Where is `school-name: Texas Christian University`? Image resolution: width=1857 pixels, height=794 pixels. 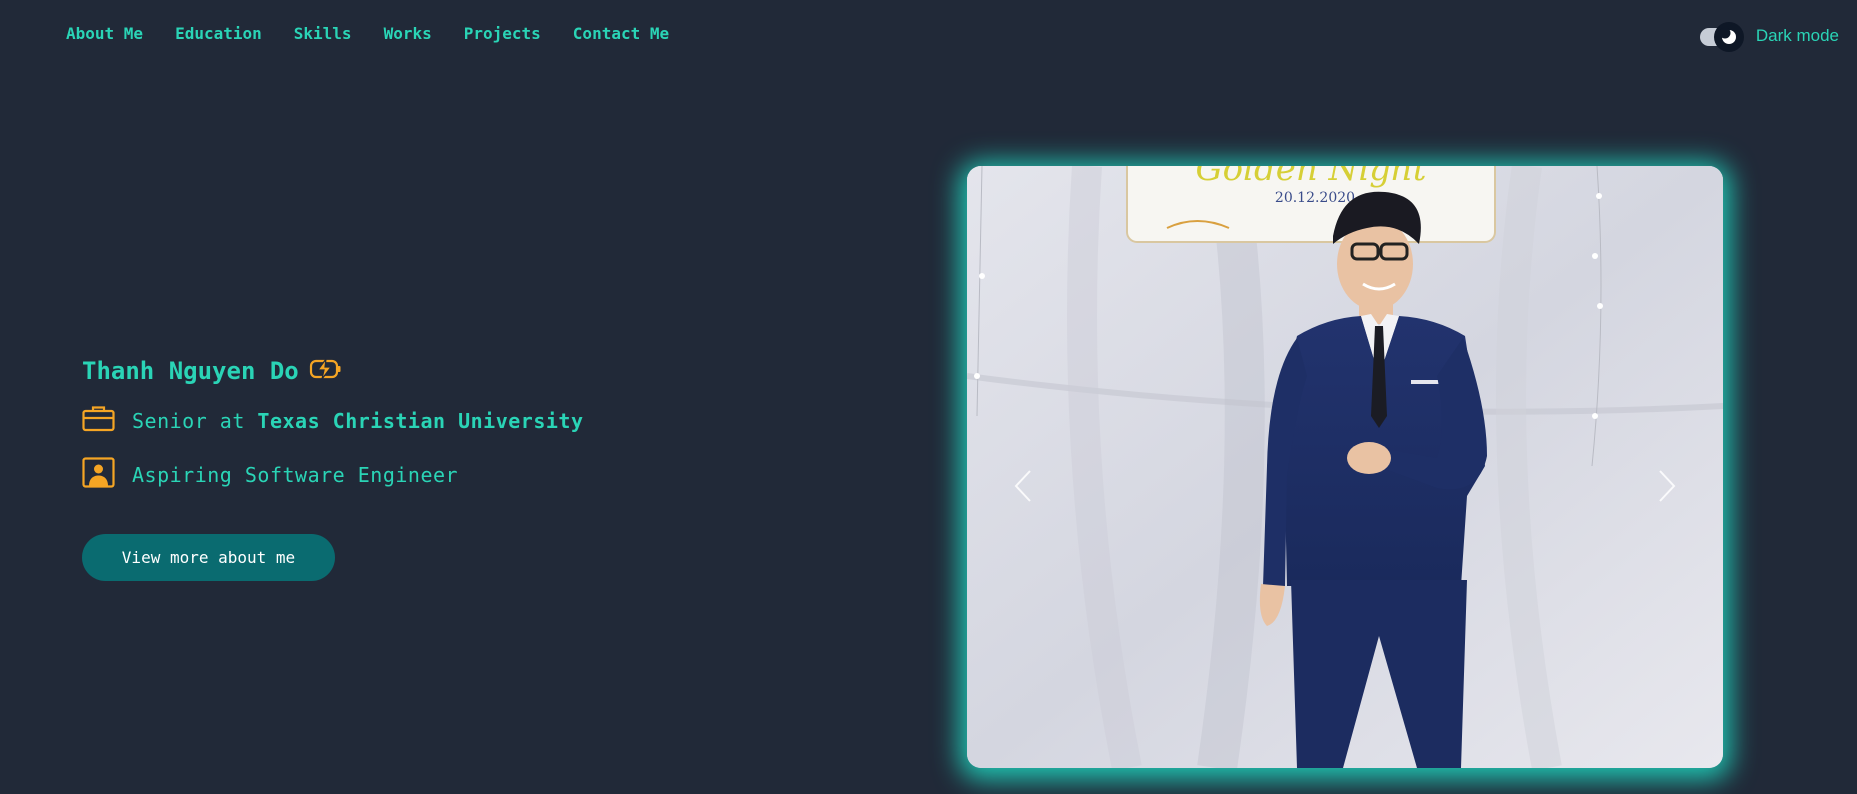 school-name: Texas Christian University is located at coordinates (420, 420).